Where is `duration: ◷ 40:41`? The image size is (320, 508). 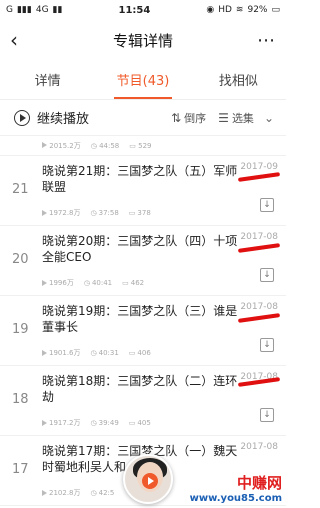 duration: ◷ 40:41 is located at coordinates (98, 283).